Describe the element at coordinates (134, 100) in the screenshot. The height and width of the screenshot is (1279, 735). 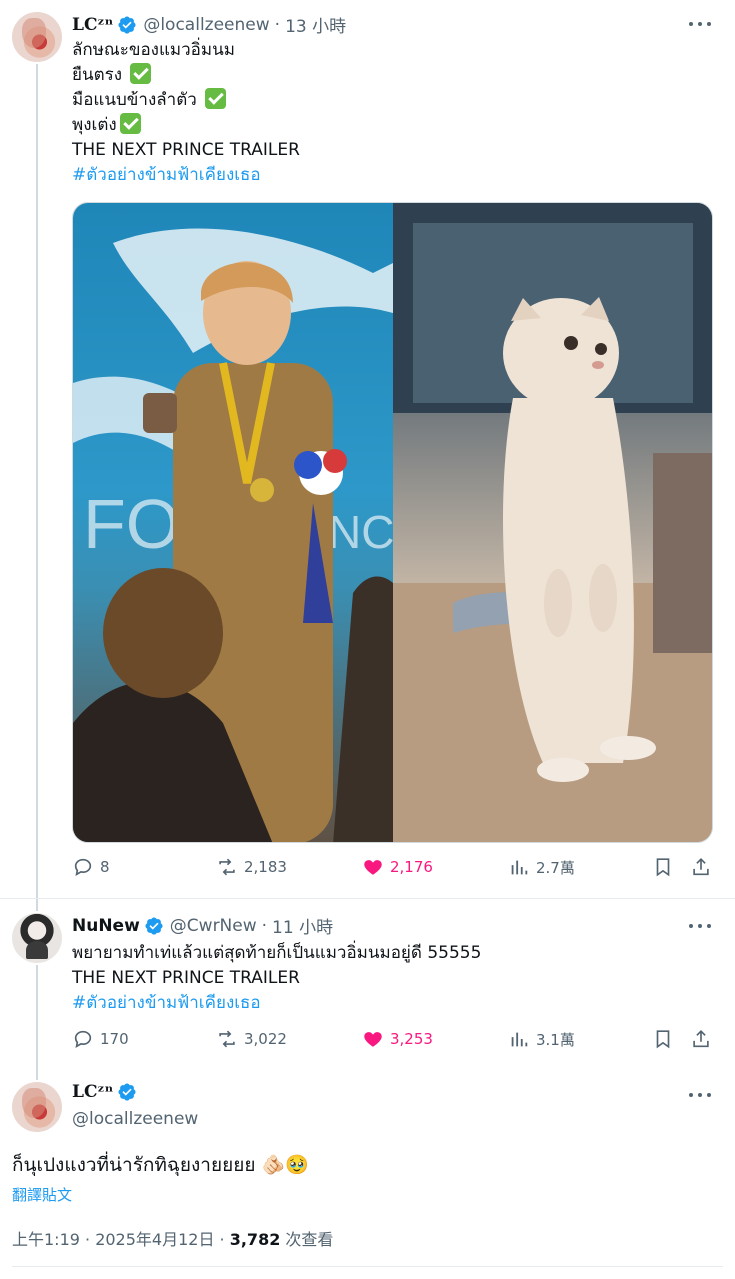
I see `text-line: มือแนบข้างลำตัว` at that location.